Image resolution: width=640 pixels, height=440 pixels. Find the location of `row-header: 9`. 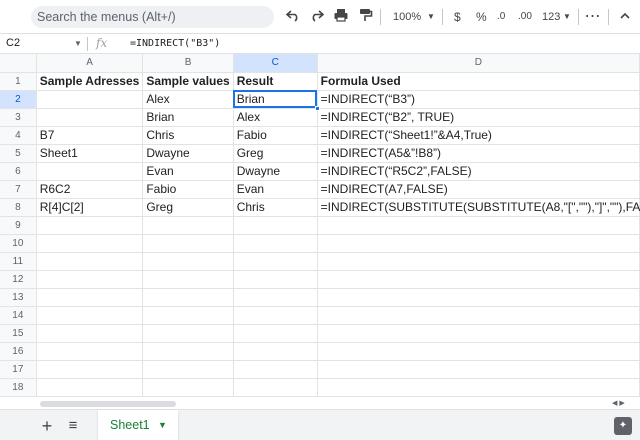

row-header: 9 is located at coordinates (18, 225).